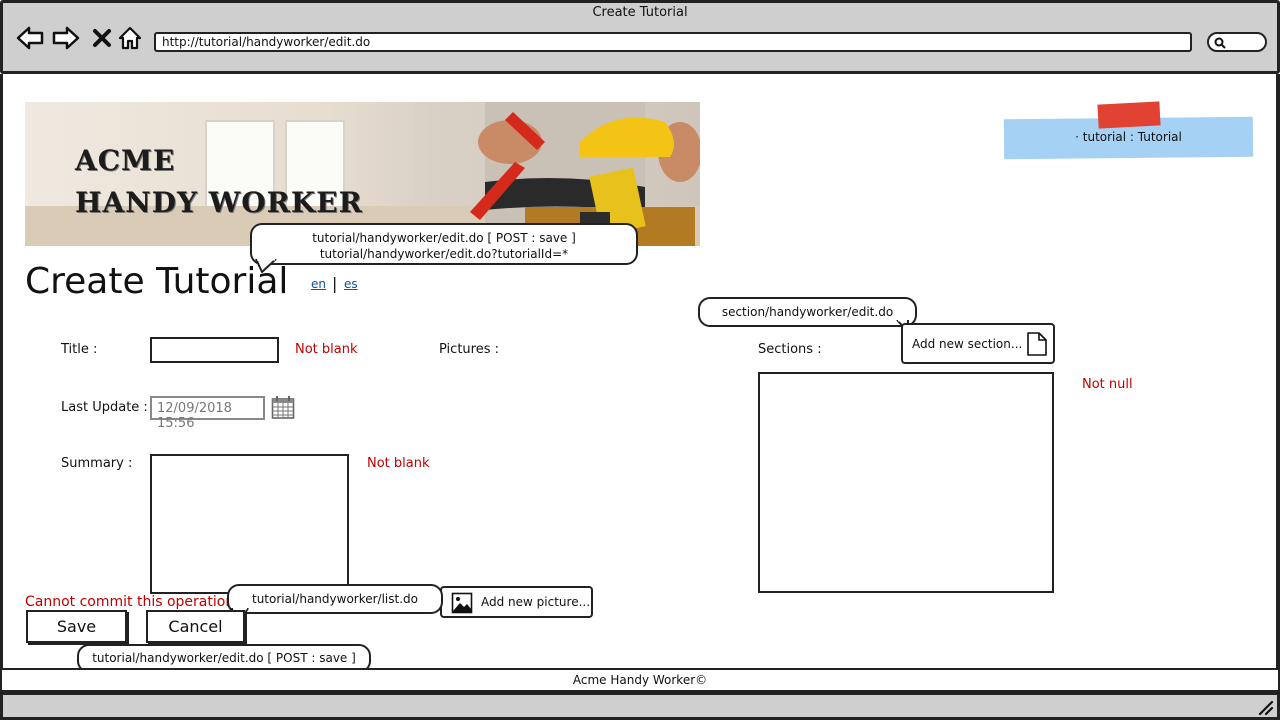  What do you see at coordinates (104, 407) in the screenshot?
I see `last-update-label: Last Update :` at bounding box center [104, 407].